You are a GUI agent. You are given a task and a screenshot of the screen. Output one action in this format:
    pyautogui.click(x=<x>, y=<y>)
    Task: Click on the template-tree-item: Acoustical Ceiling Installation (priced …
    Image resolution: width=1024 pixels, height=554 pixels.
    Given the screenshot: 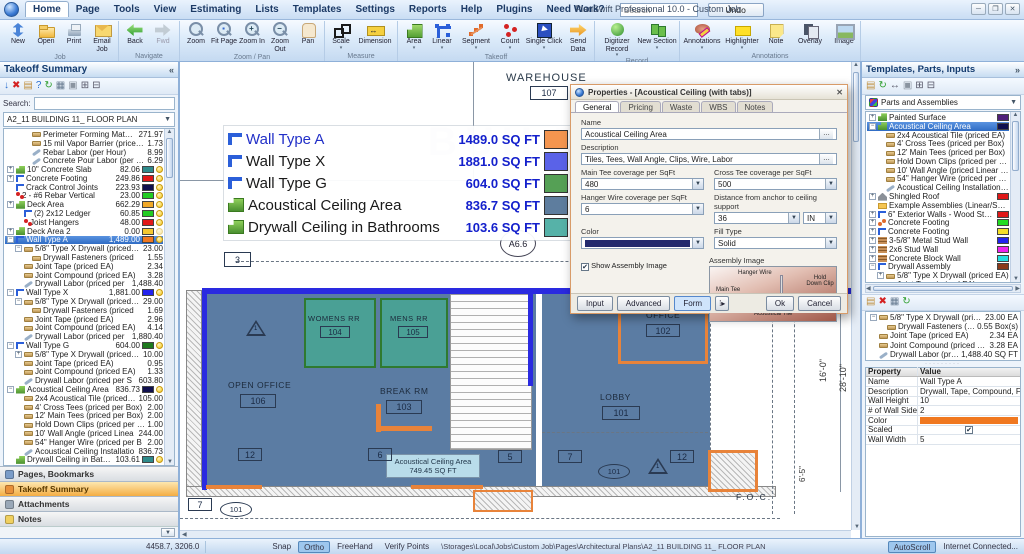 What is the action you would take?
    pyautogui.click(x=938, y=188)
    